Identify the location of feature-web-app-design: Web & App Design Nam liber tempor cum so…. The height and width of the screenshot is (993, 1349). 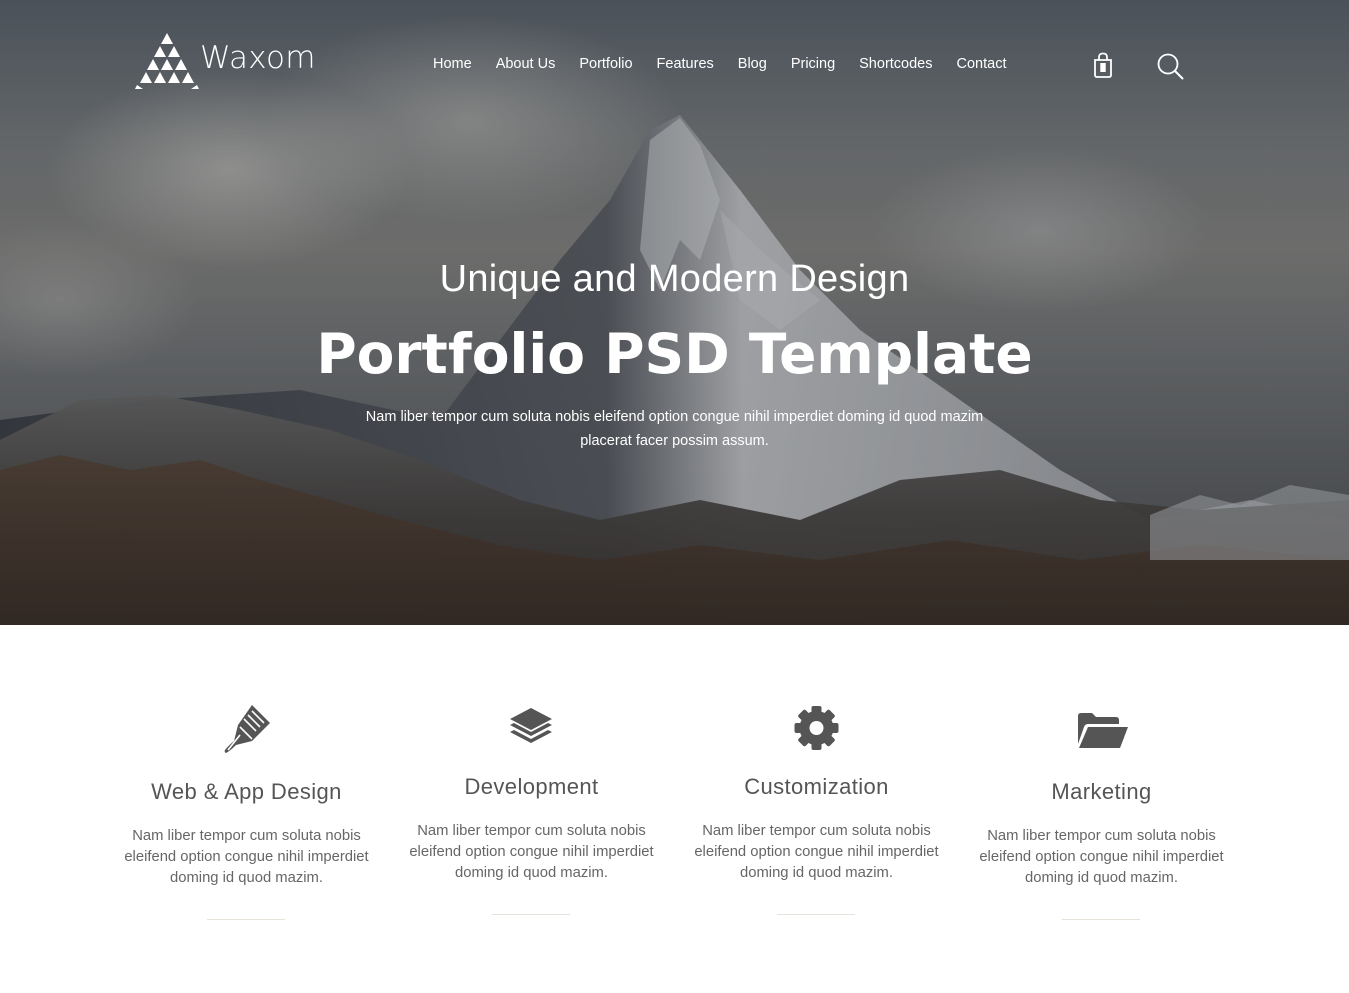
(246, 811).